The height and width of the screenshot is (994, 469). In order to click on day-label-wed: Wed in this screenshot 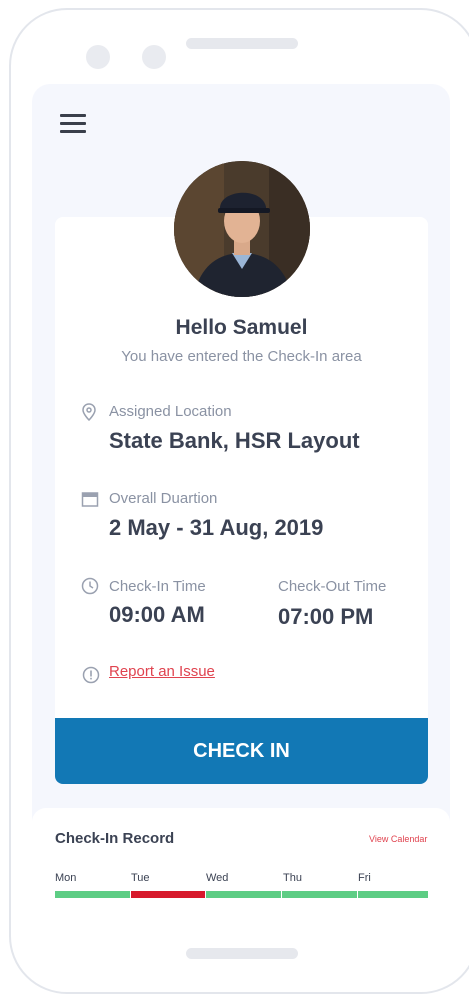, I will do `click(217, 878)`.